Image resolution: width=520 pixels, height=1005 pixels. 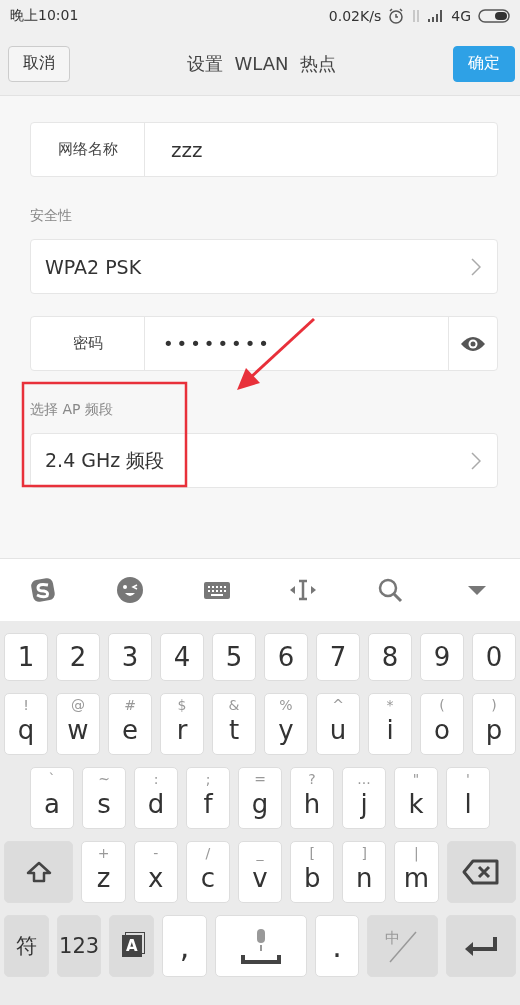 What do you see at coordinates (396, 16) in the screenshot?
I see `alarm-icon` at bounding box center [396, 16].